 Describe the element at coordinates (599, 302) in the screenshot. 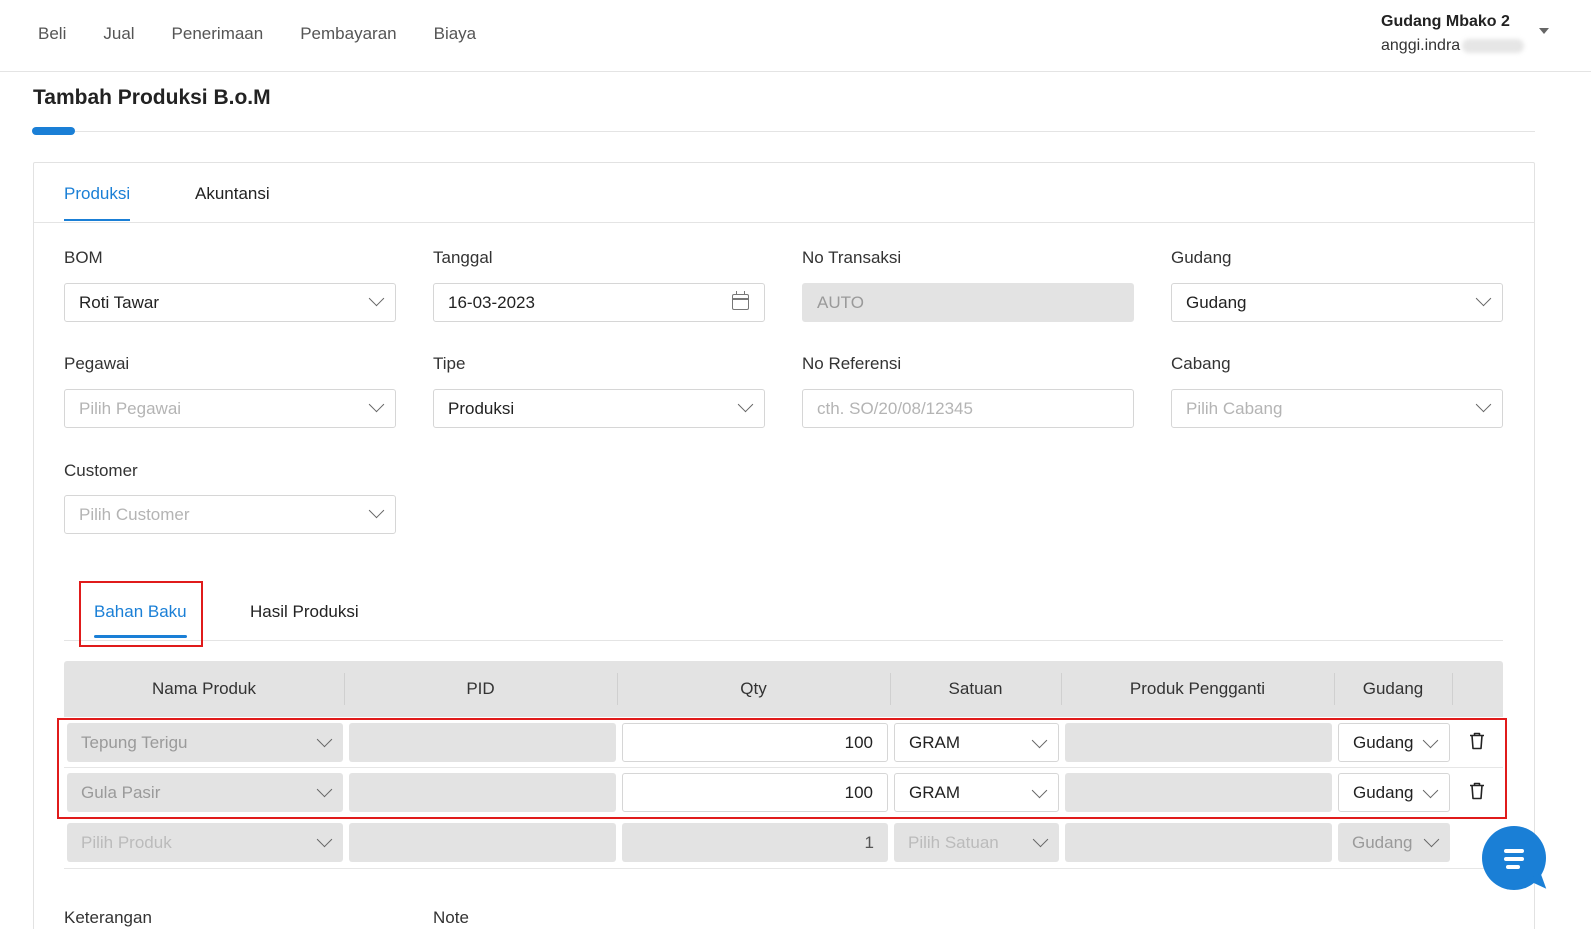

I see `tanggal-input: 16-03-2023` at that location.